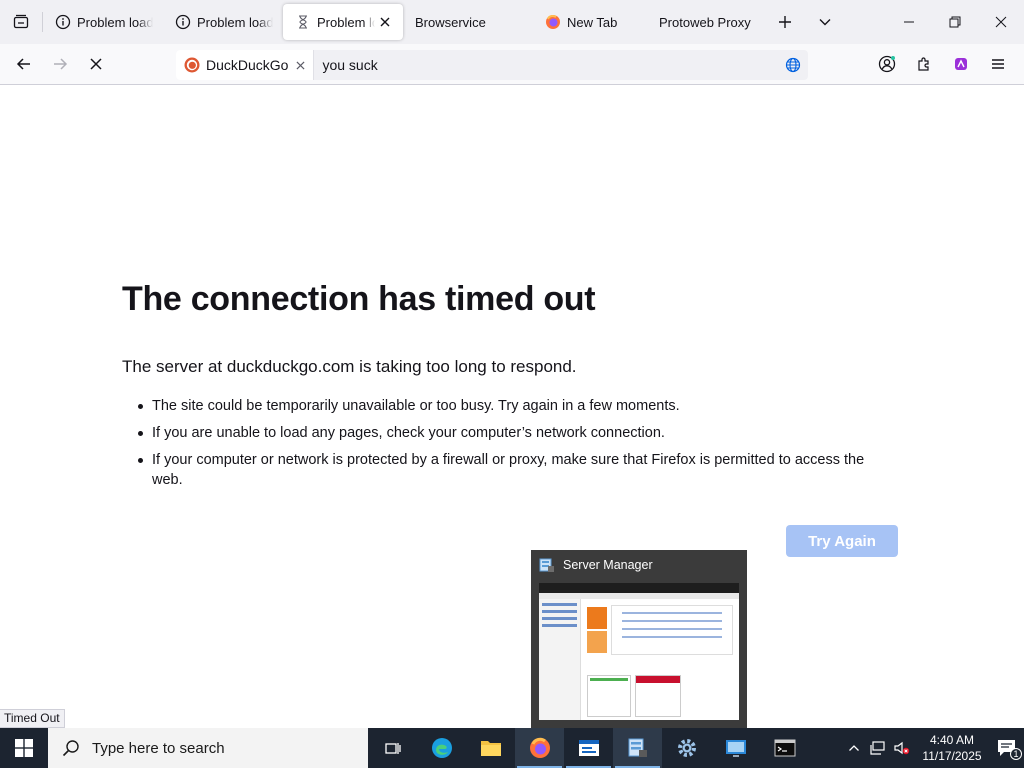 The height and width of the screenshot is (768, 1024). I want to click on close-tab-icon, so click(385, 22).